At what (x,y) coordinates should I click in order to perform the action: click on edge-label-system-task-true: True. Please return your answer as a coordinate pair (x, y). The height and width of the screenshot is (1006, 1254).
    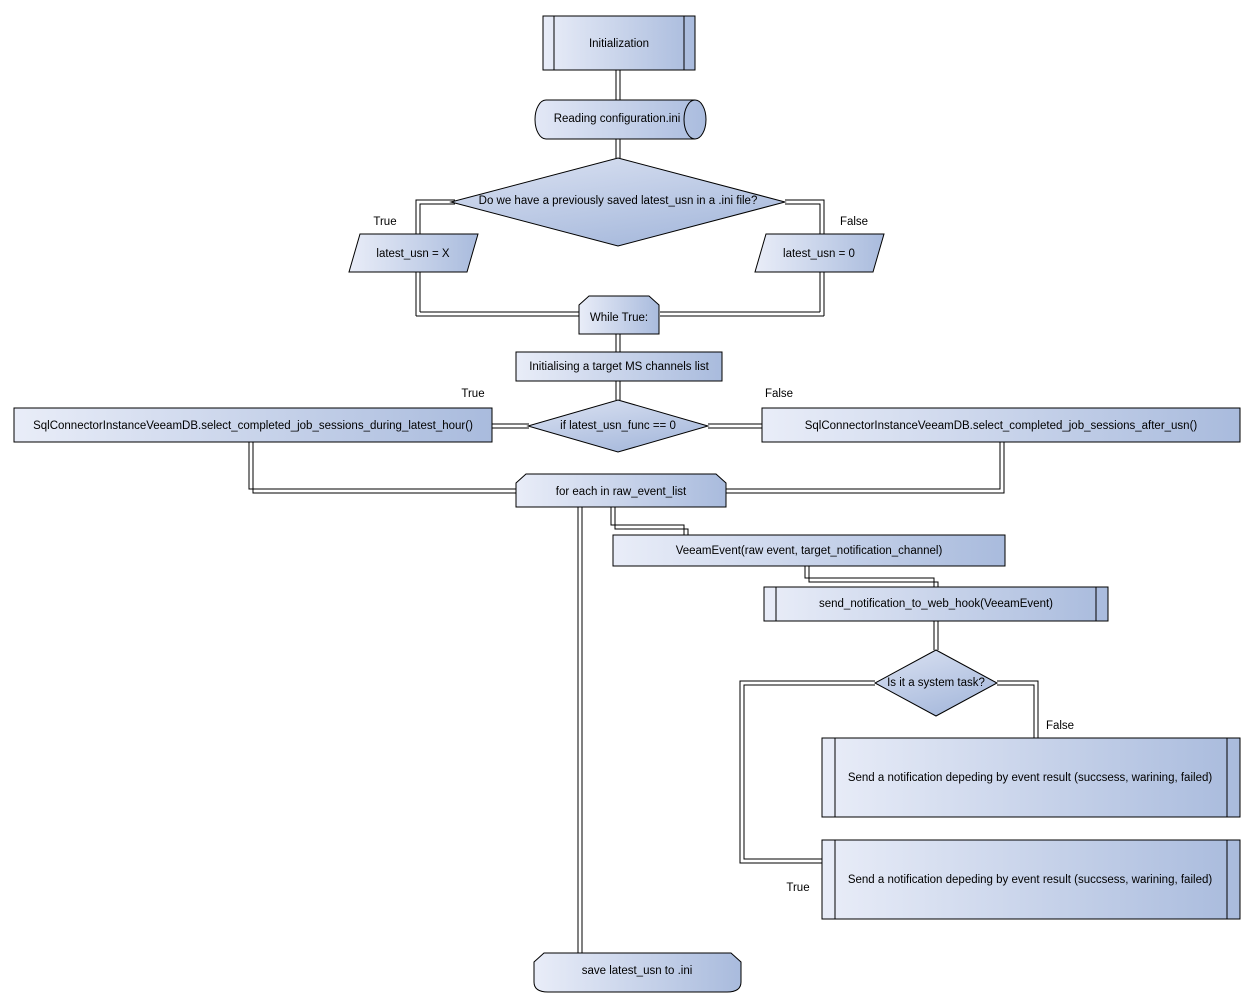
    Looking at the image, I should click on (797, 888).